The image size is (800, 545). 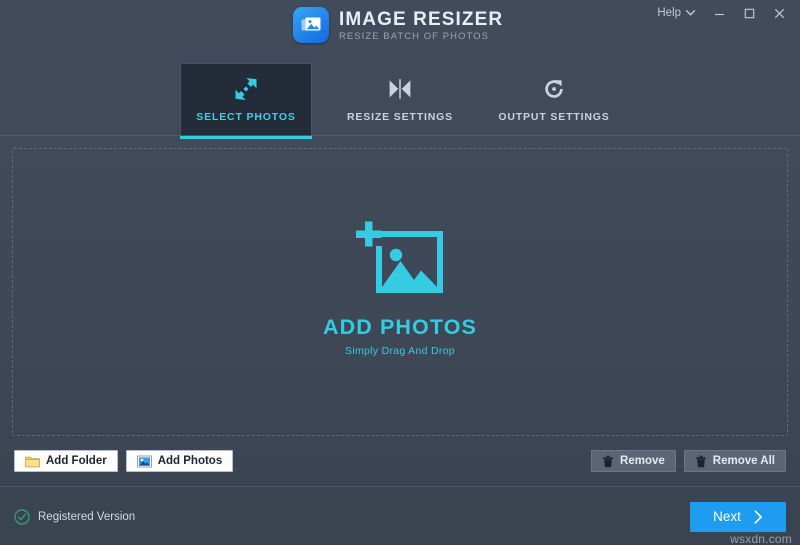 I want to click on photo-stack-icon, so click(x=311, y=24).